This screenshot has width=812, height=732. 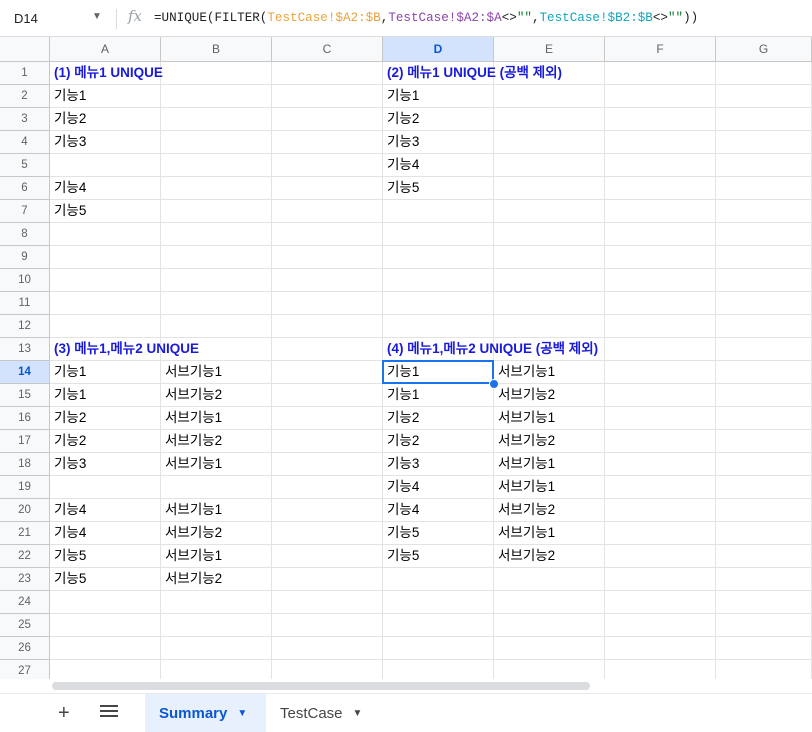 What do you see at coordinates (660, 533) in the screenshot?
I see `cell-f21` at bounding box center [660, 533].